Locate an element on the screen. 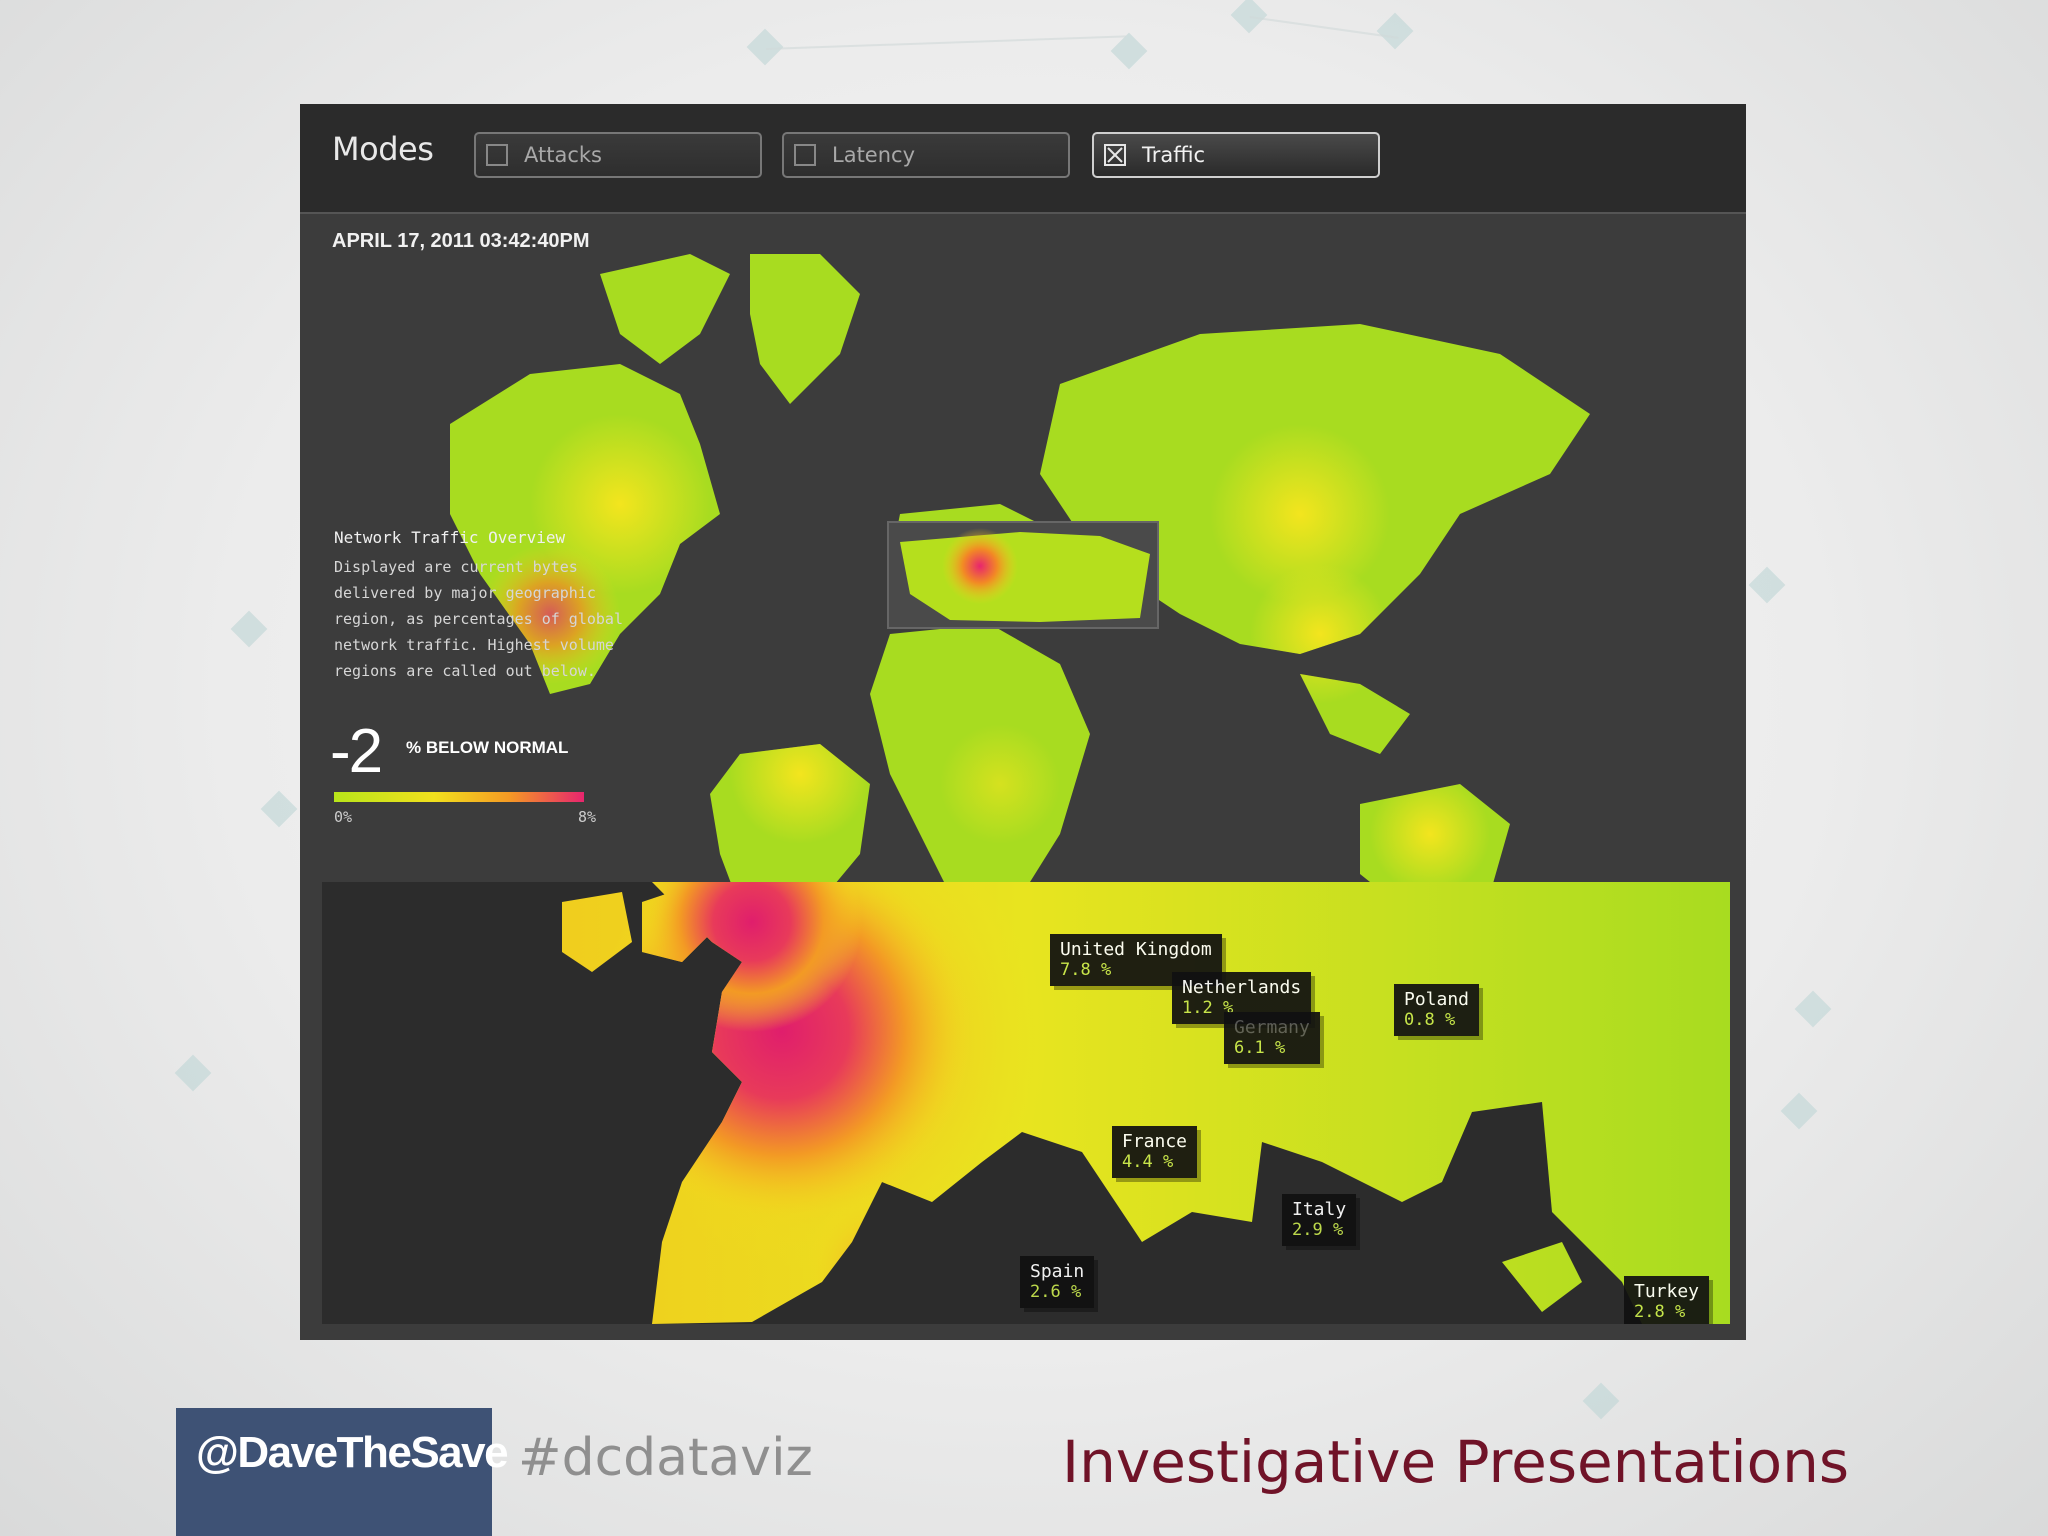 This screenshot has height=1536, width=2048. delta-value: -2 is located at coordinates (356, 751).